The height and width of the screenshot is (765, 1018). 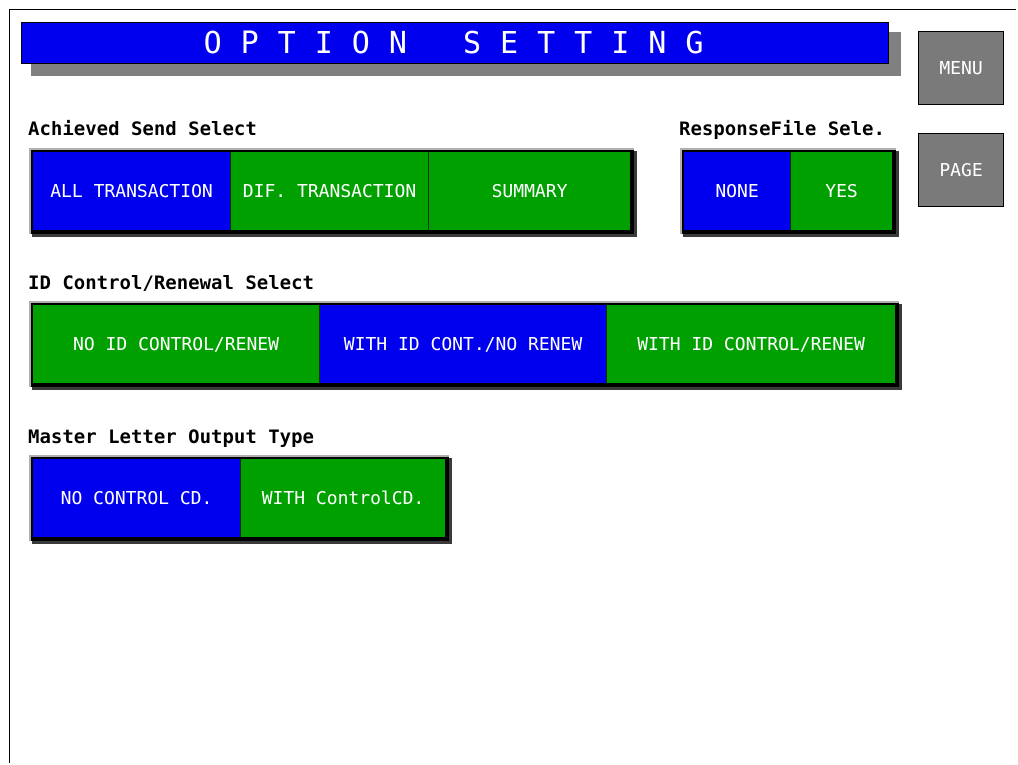 I want to click on response-file-group: NONE YES, so click(x=788, y=191).